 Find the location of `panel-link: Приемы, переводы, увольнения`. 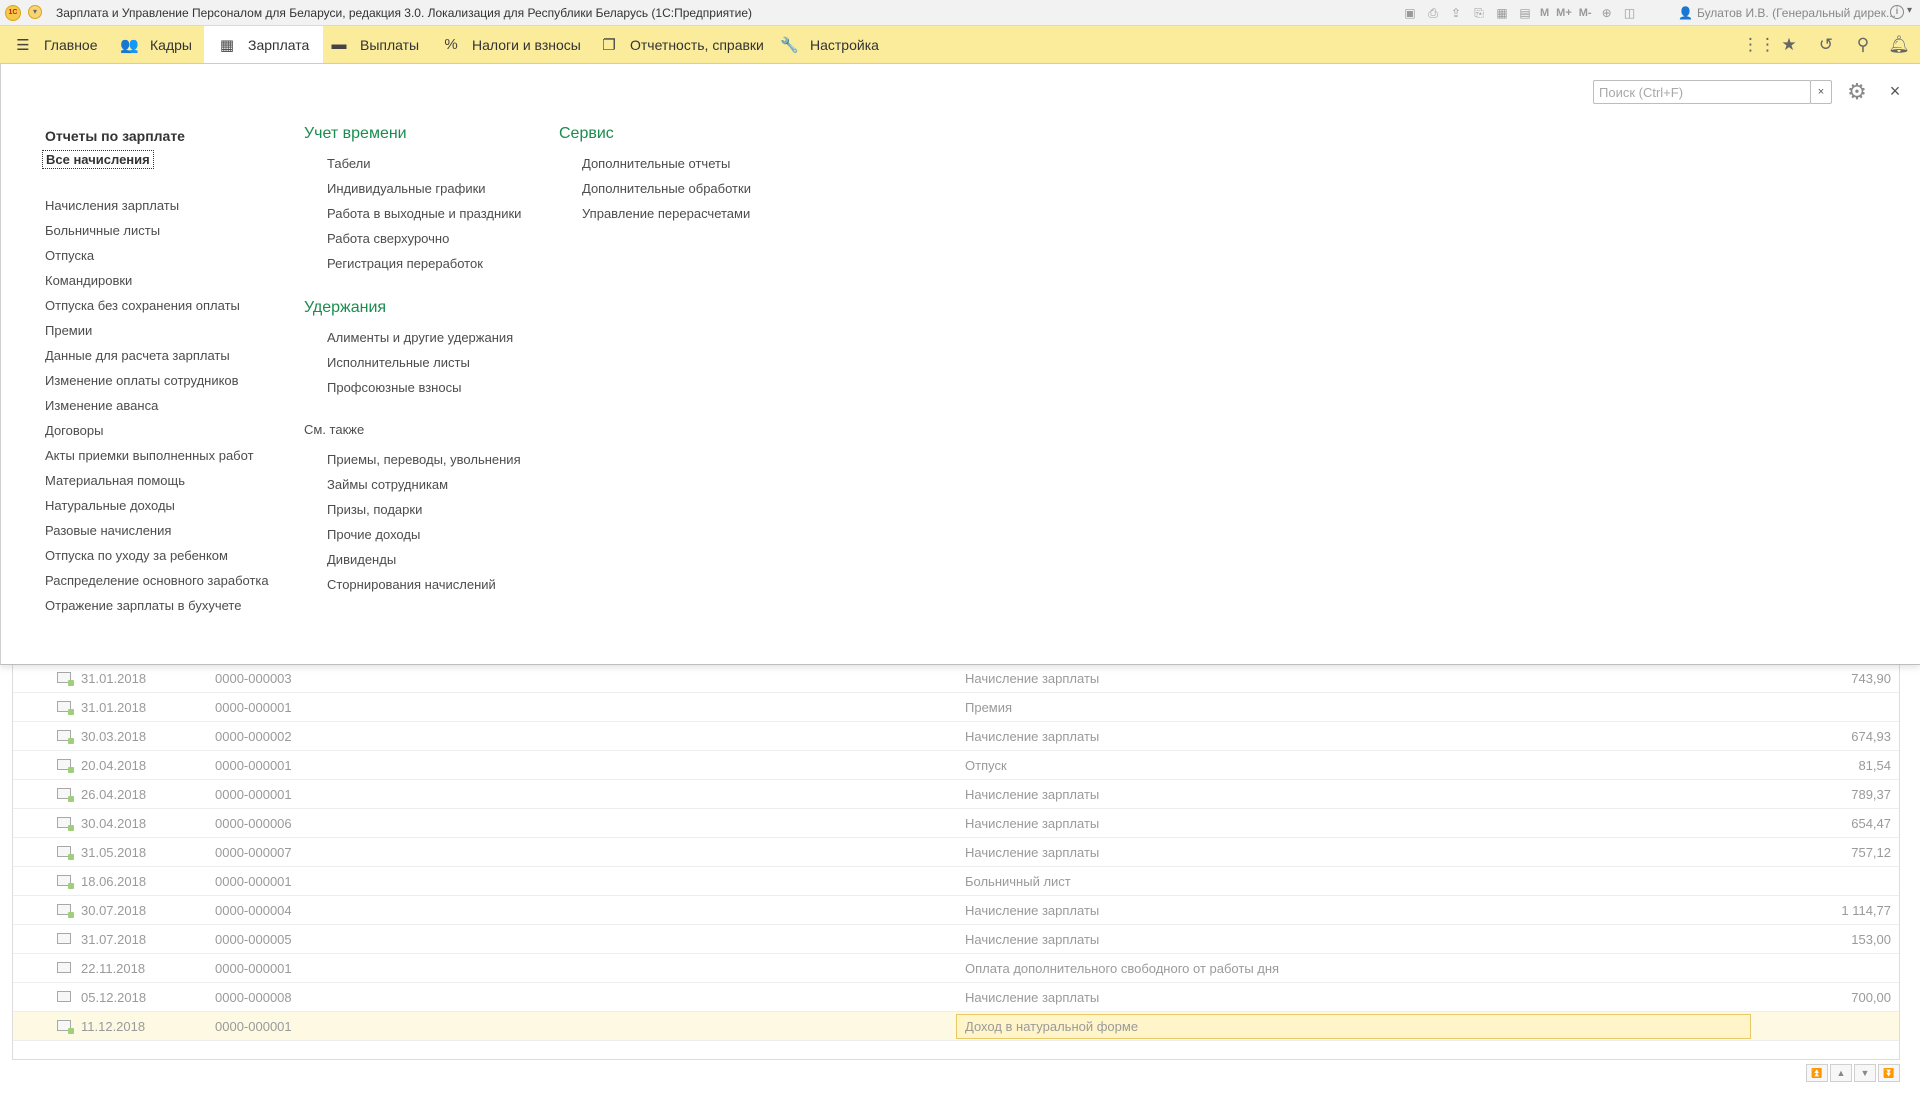

panel-link: Приемы, переводы, увольнения is located at coordinates (424, 459).